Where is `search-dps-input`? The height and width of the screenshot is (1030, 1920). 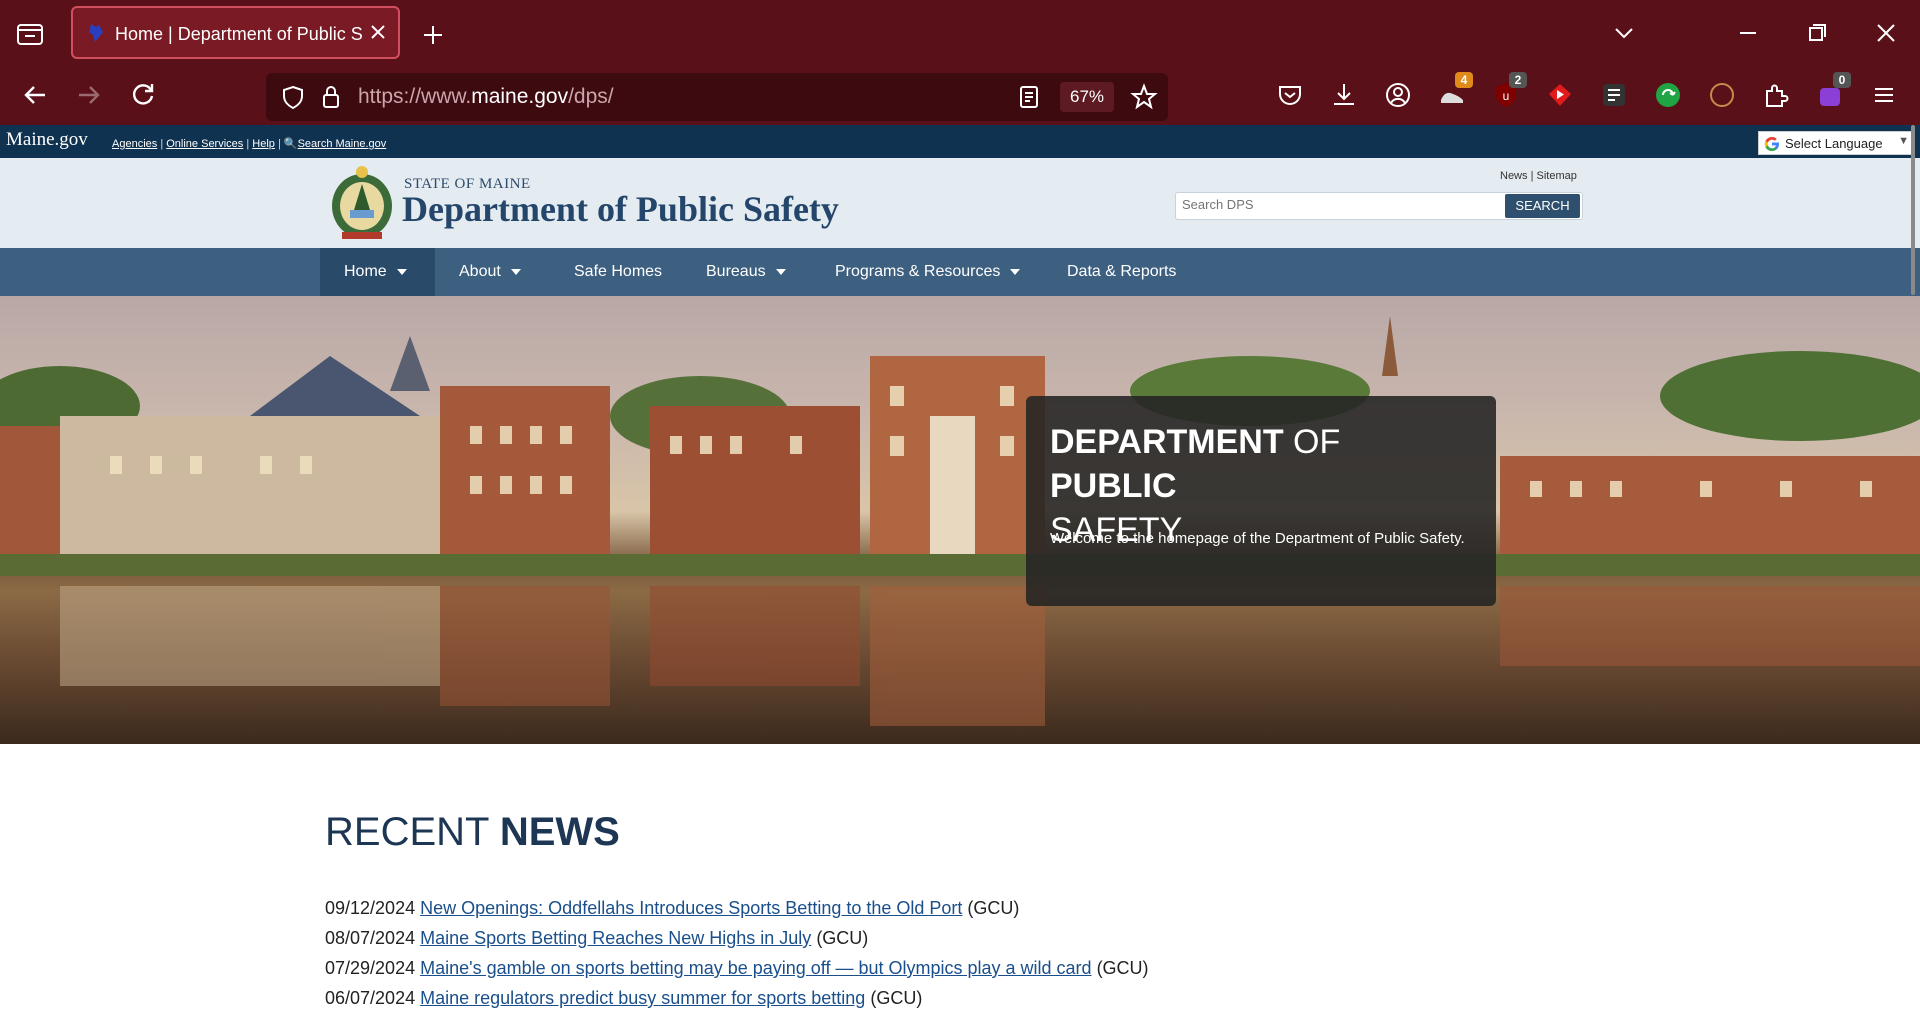
search-dps-input is located at coordinates (1342, 204).